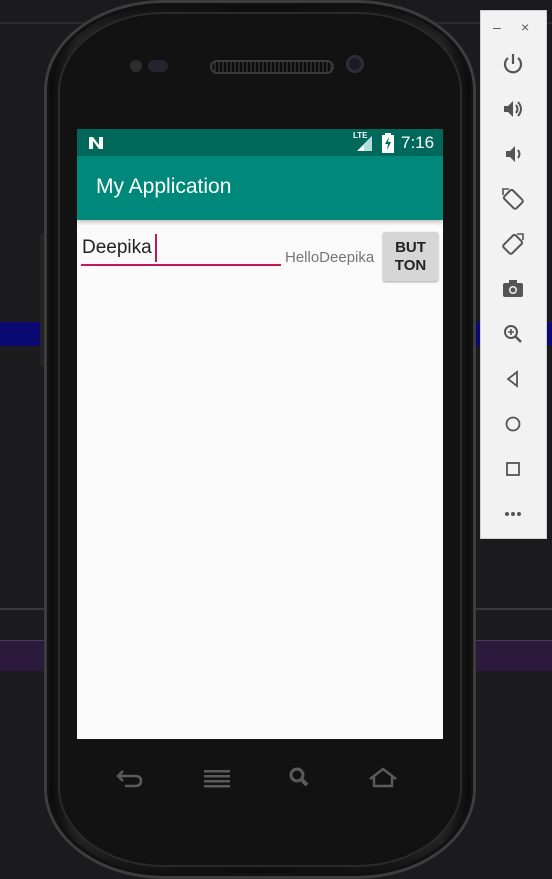  I want to click on hardware-home-icon, so click(383, 778).